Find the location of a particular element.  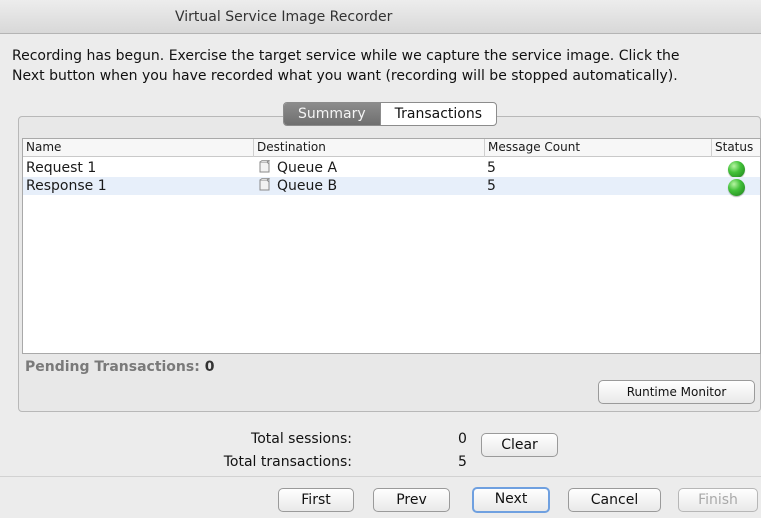

column-header-status: Status is located at coordinates (736, 148).